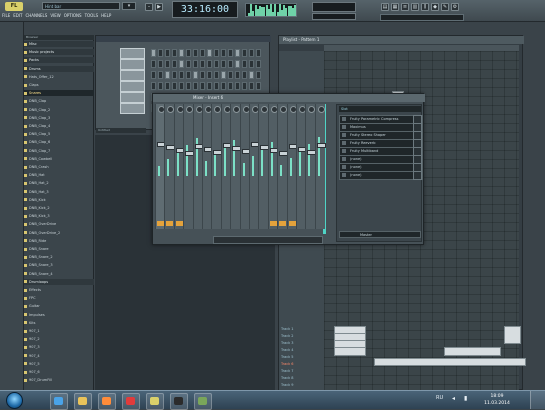 Image resolution: width=545 pixels, height=410 pixels. What do you see at coordinates (59, 118) in the screenshot?
I see `browser-item: DNB_Clap_3` at bounding box center [59, 118].